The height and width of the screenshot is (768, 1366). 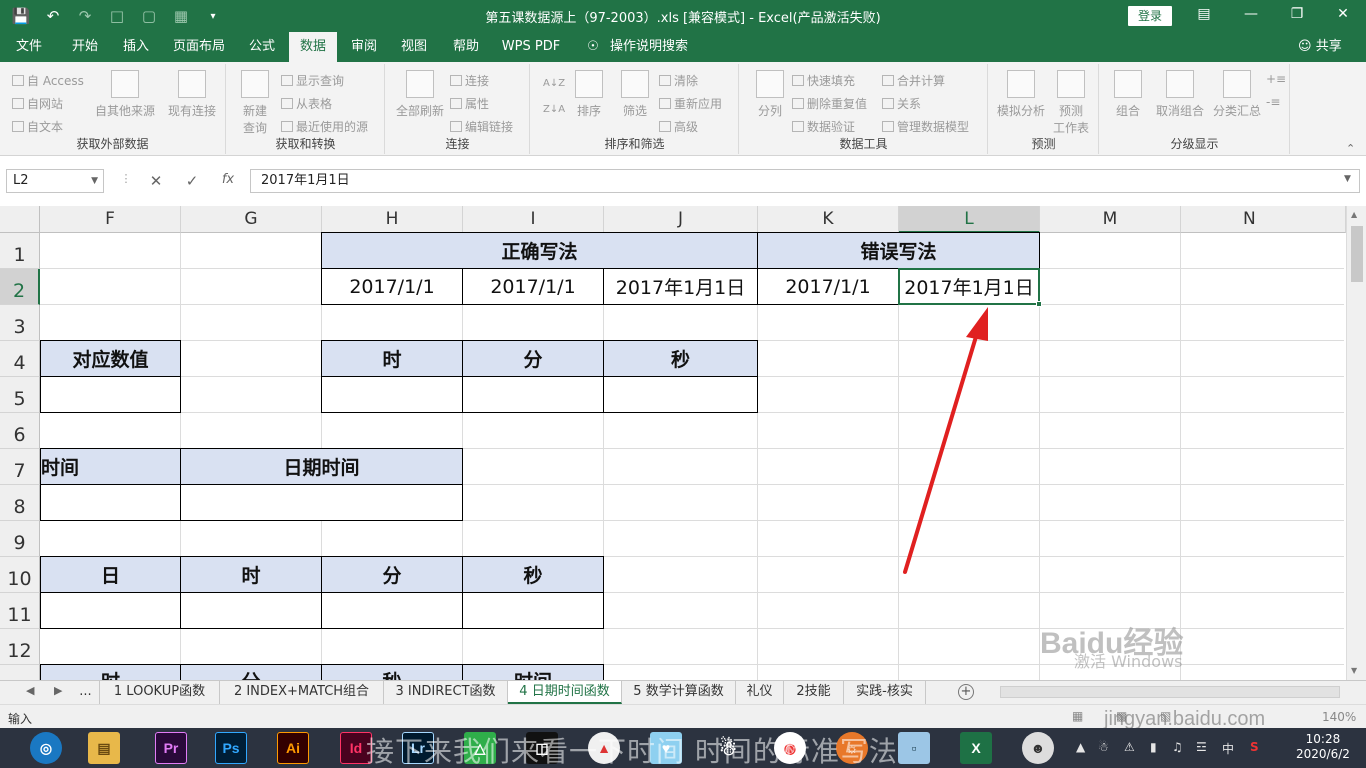 What do you see at coordinates (1339, 717) in the screenshot?
I see `zoom-level: 140%` at bounding box center [1339, 717].